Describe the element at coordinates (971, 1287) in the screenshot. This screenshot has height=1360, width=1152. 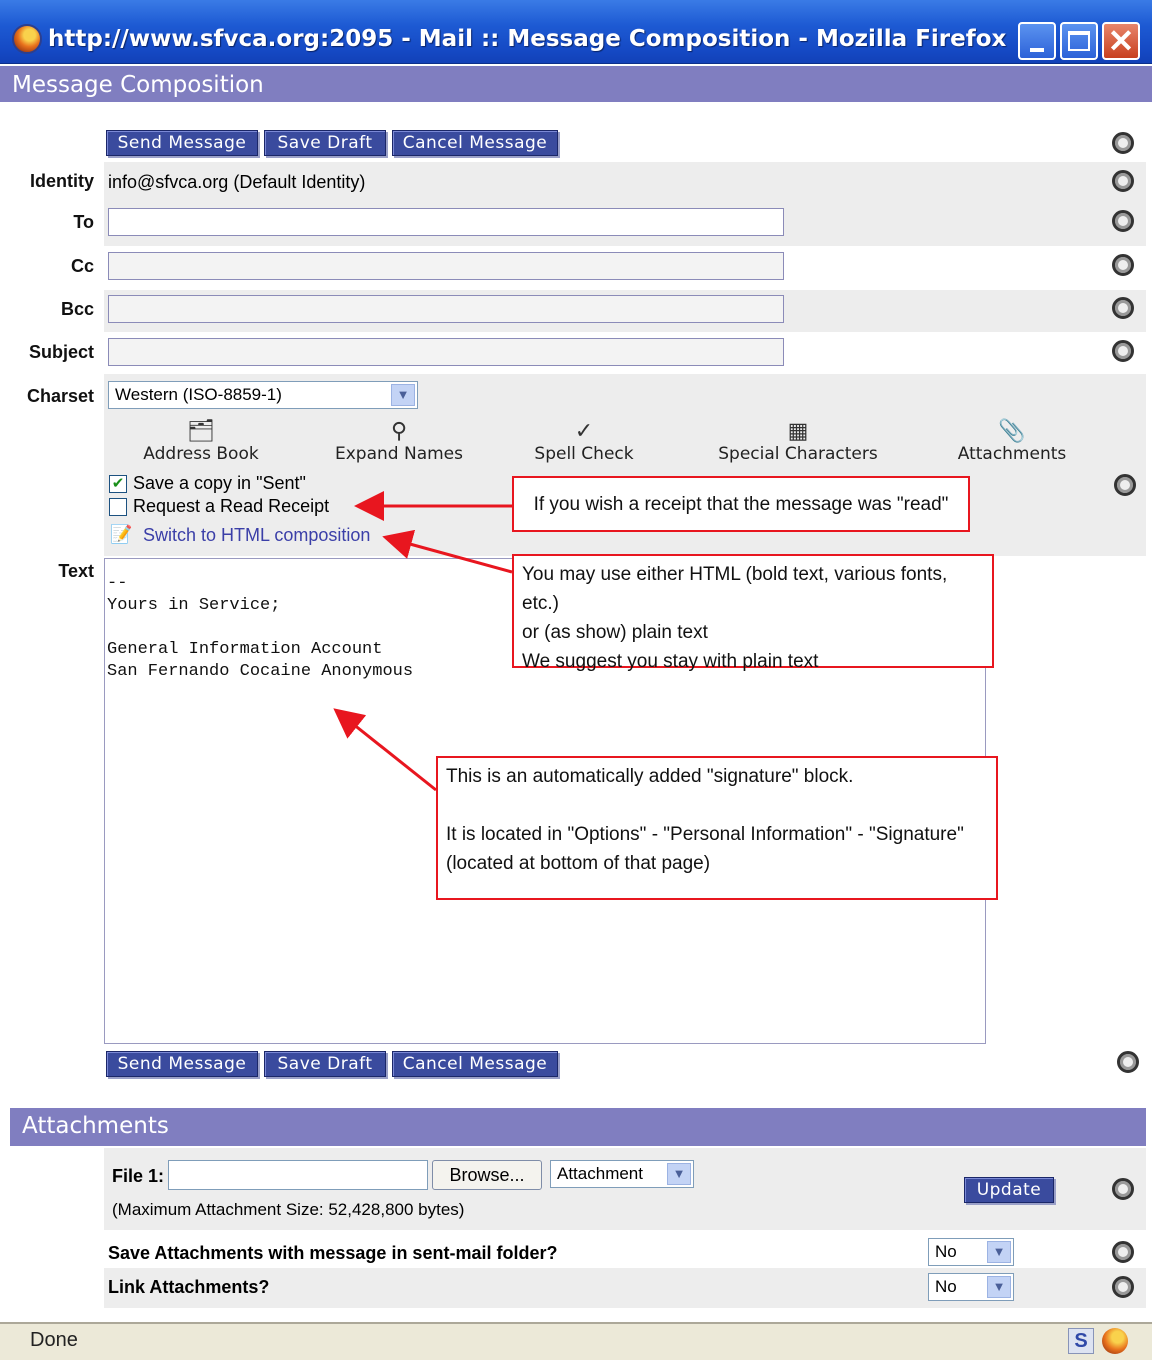
I see `link-attachments-select: No ▼` at that location.